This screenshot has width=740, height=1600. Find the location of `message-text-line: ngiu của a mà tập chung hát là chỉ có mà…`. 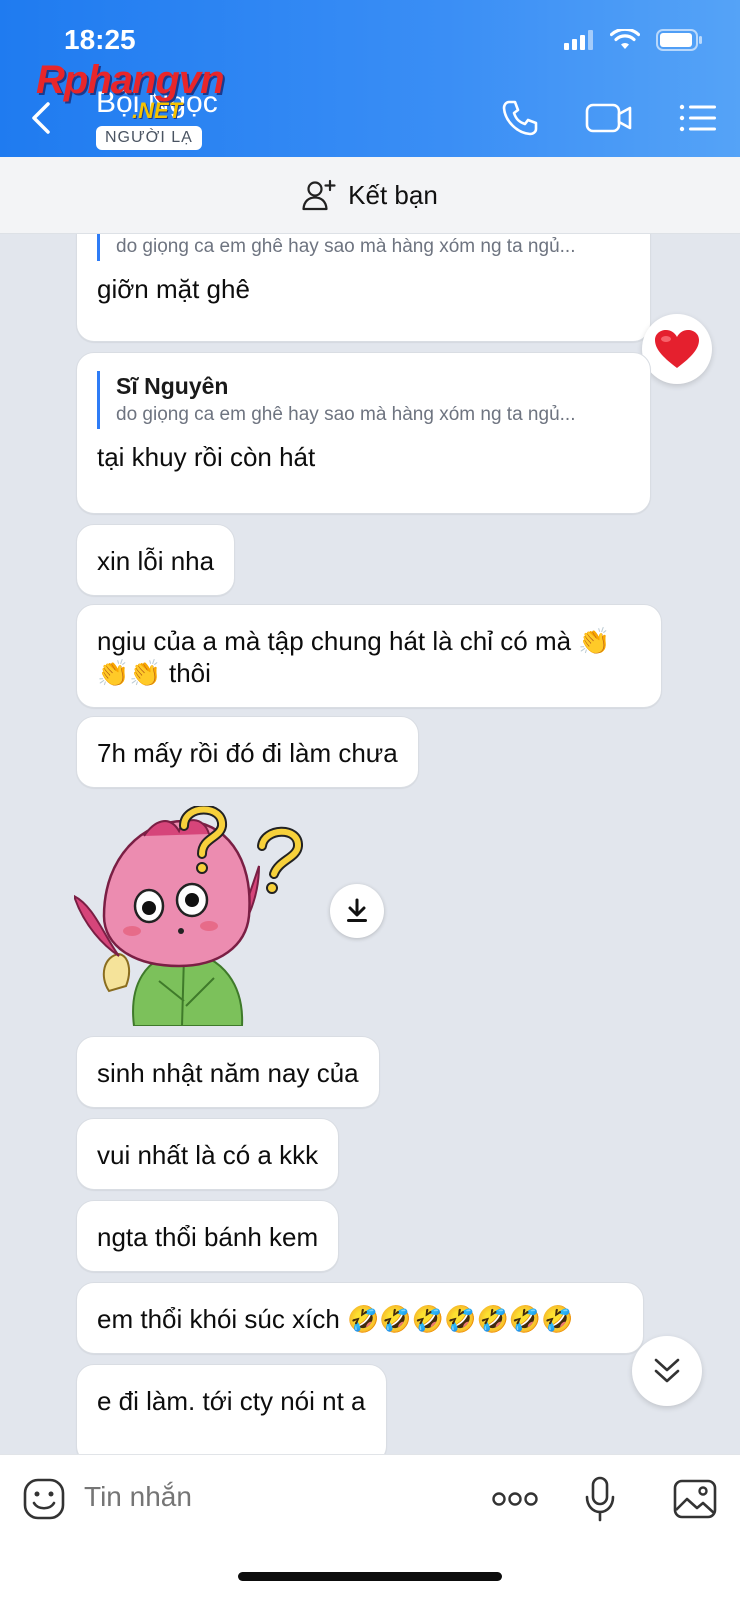

message-text-line: ngiu của a mà tập chung hát là chỉ có mà… is located at coordinates (354, 641).